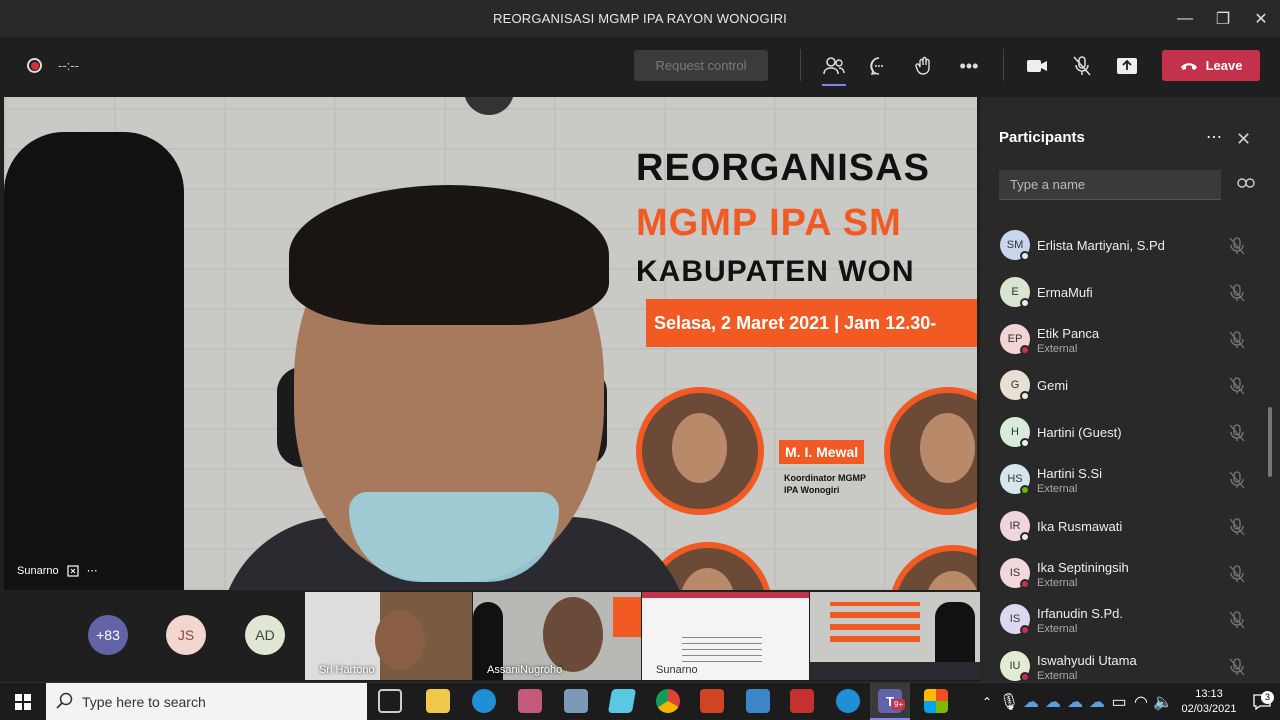 This screenshot has height=720, width=1280. What do you see at coordinates (1262, 700) in the screenshot?
I see `notification-center-button: 3` at bounding box center [1262, 700].